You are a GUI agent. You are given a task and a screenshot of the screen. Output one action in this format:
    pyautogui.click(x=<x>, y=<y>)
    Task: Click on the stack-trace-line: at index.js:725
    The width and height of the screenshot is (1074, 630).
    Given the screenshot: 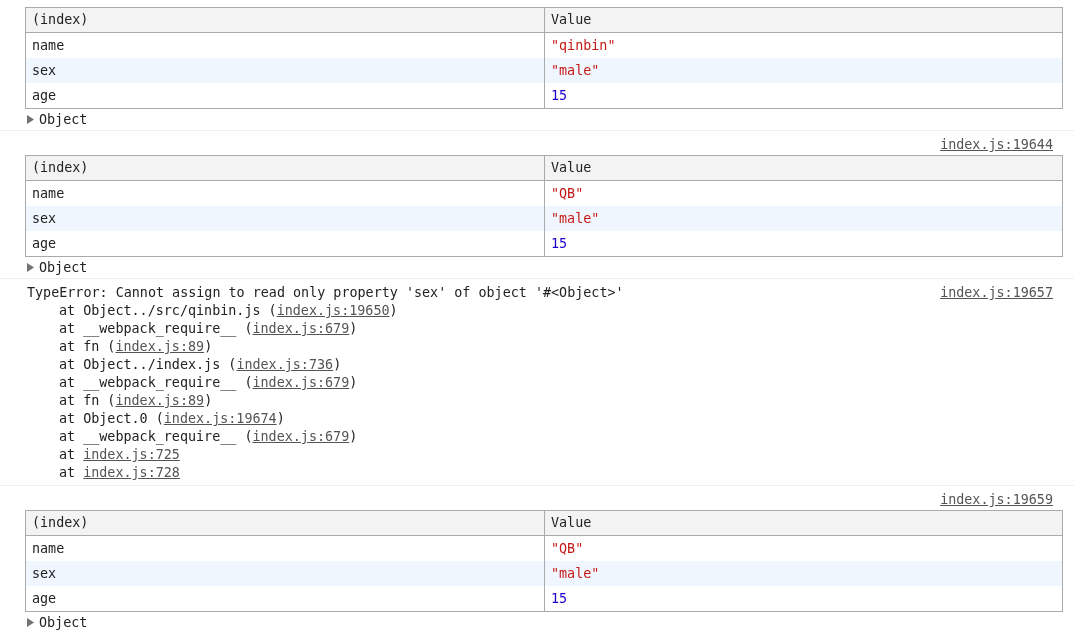 What is the action you would take?
    pyautogui.click(x=120, y=455)
    